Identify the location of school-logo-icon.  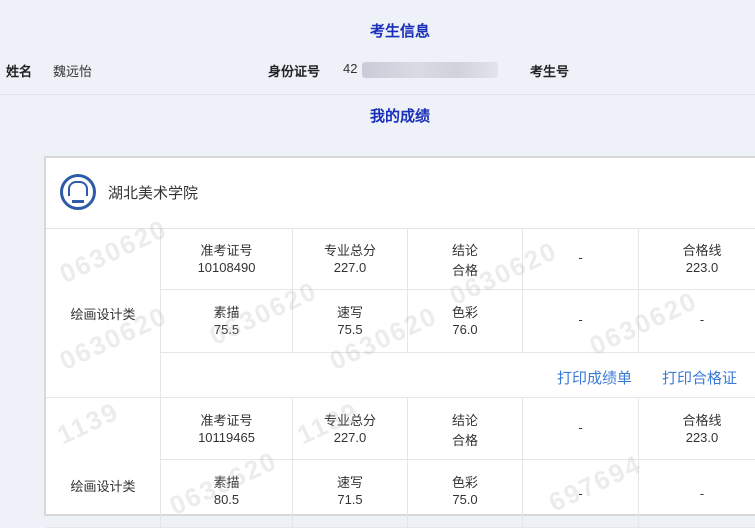
(78, 192).